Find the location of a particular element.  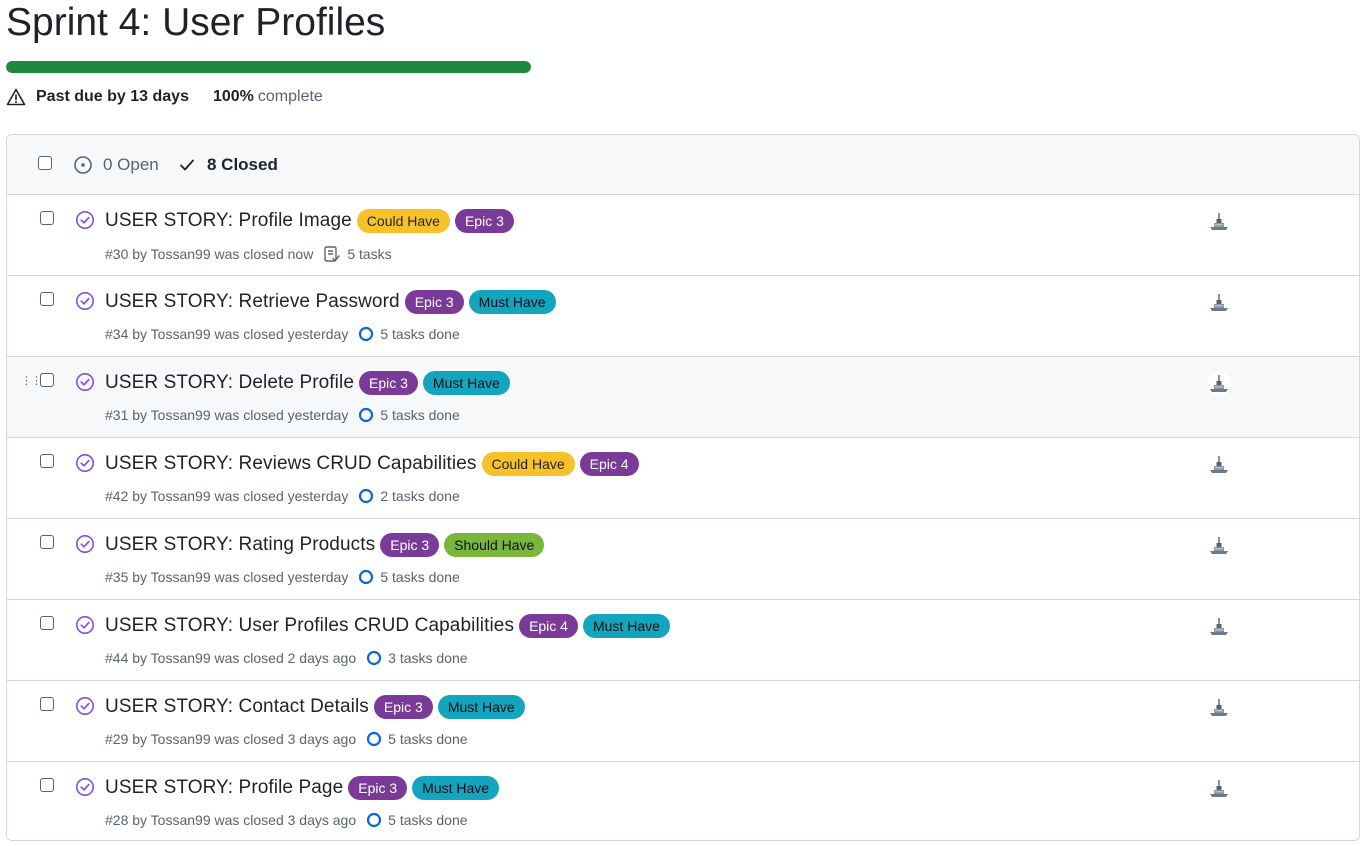

issue-meta: #42 by Tossan99 was closed yesterday is located at coordinates (227, 496).